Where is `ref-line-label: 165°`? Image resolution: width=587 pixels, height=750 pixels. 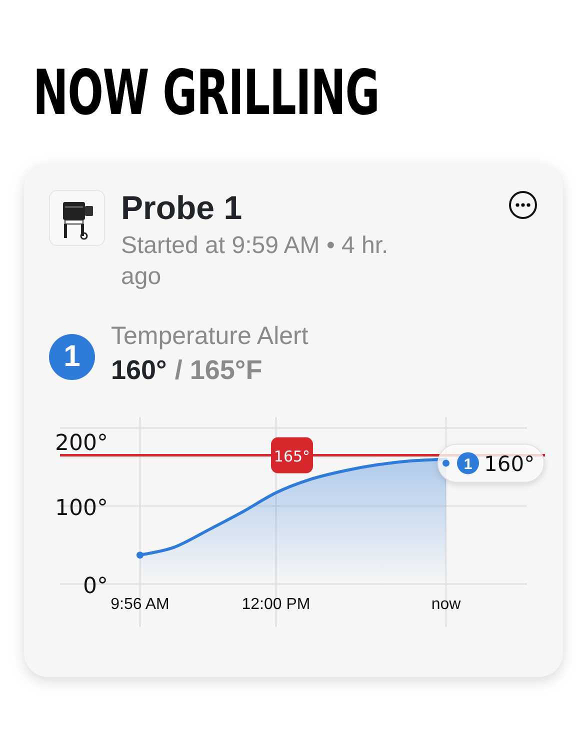
ref-line-label: 165° is located at coordinates (292, 455).